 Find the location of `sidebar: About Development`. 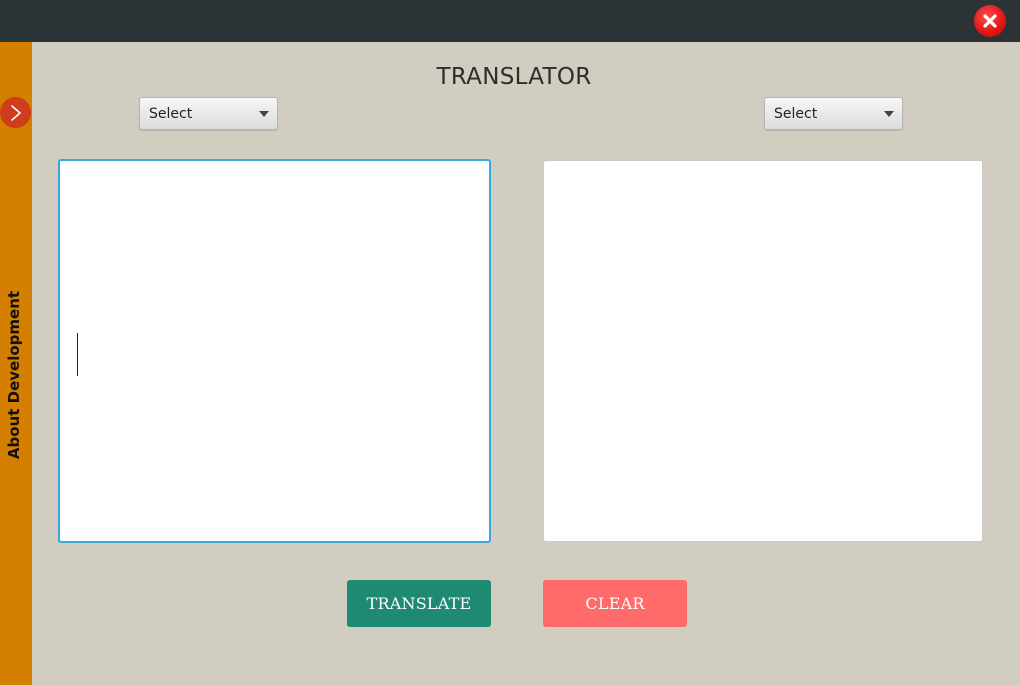

sidebar: About Development is located at coordinates (16, 363).